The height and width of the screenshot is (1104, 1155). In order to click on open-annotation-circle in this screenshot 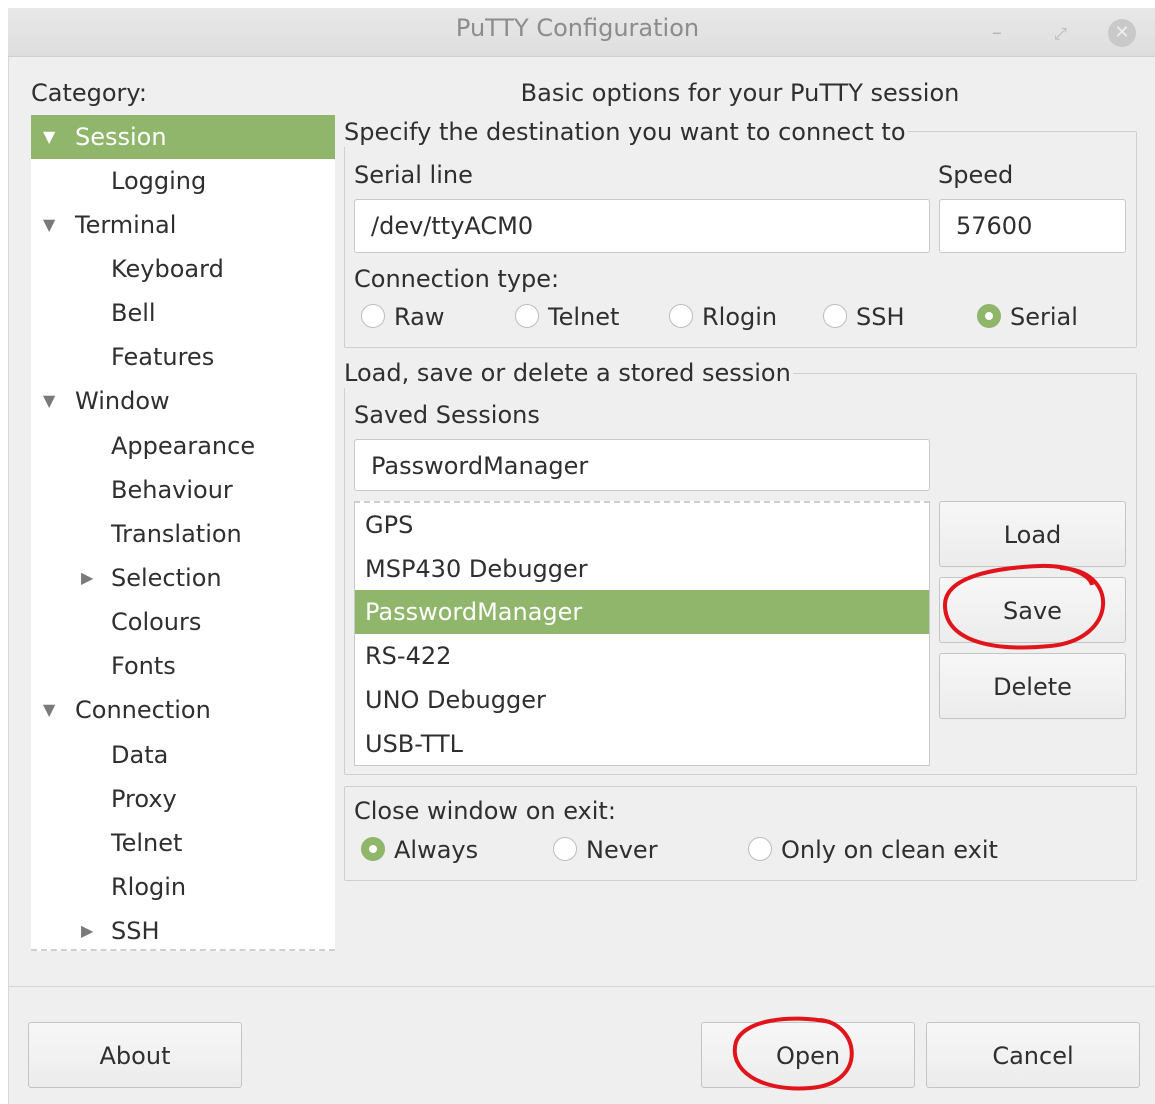, I will do `click(793, 1053)`.